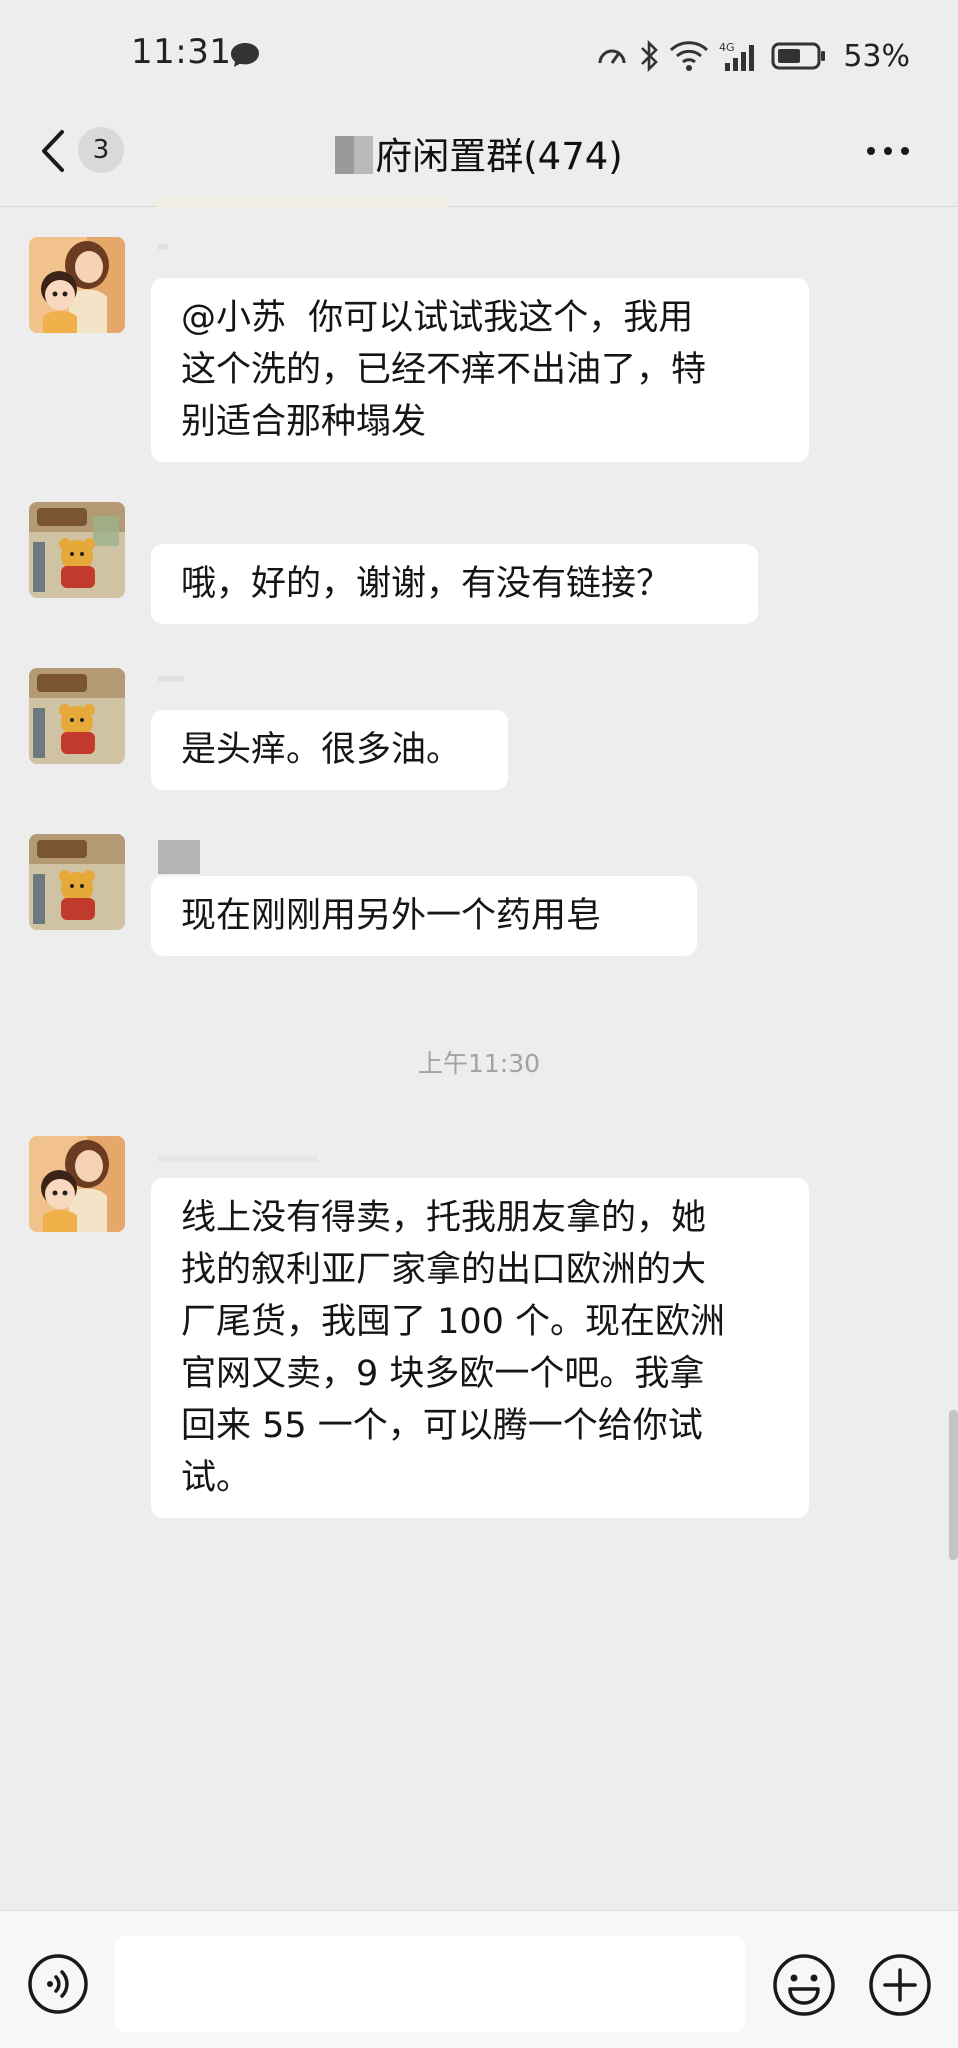 This screenshot has height=2048, width=958. I want to click on message-timestamp: 上午11:30, so click(479, 1063).